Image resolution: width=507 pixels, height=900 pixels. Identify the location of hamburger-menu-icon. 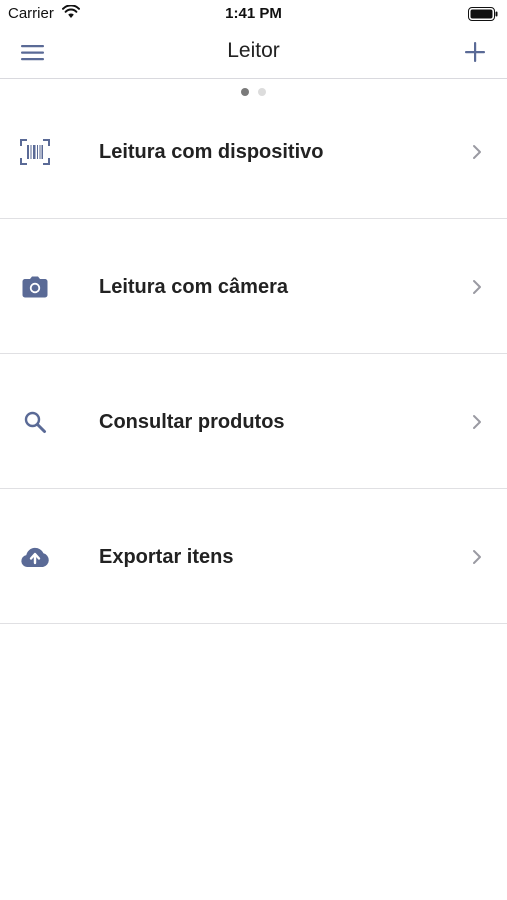
(33, 53).